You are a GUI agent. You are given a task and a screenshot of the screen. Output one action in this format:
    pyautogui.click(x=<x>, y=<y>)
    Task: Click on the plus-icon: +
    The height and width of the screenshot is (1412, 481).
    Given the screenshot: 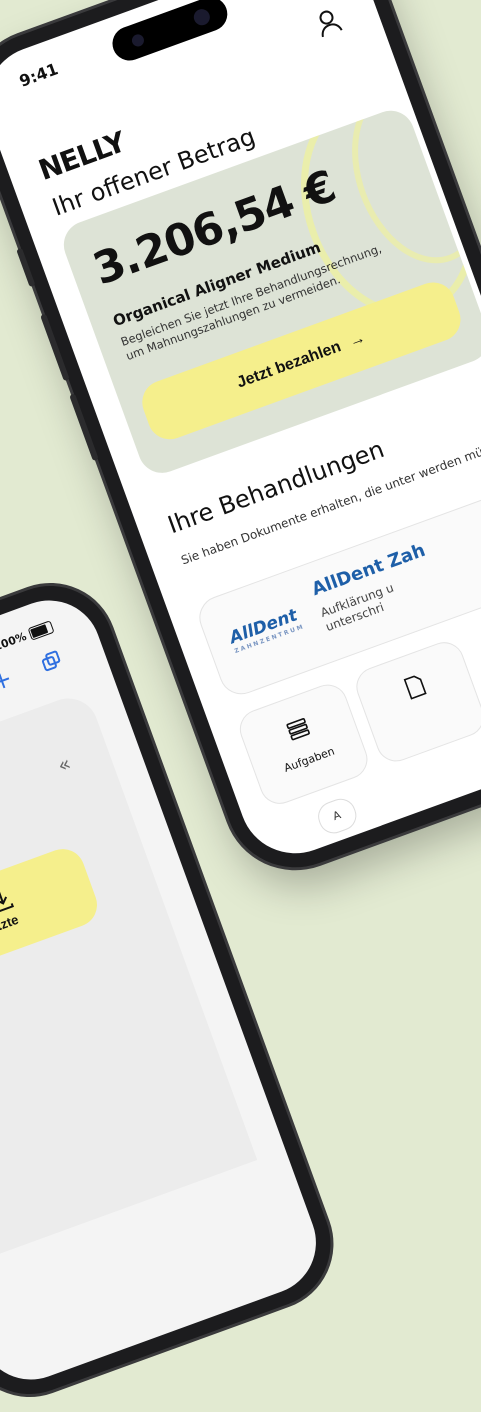 What is the action you would take?
    pyautogui.click(x=8, y=680)
    